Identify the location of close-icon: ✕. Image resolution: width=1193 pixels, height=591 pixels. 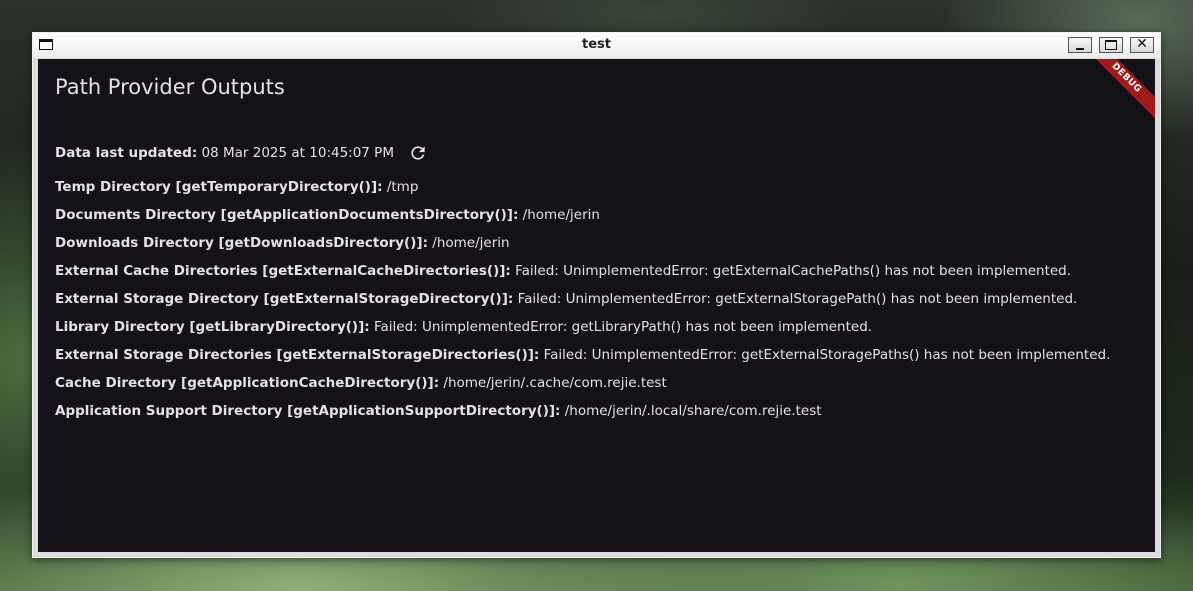
(1142, 44).